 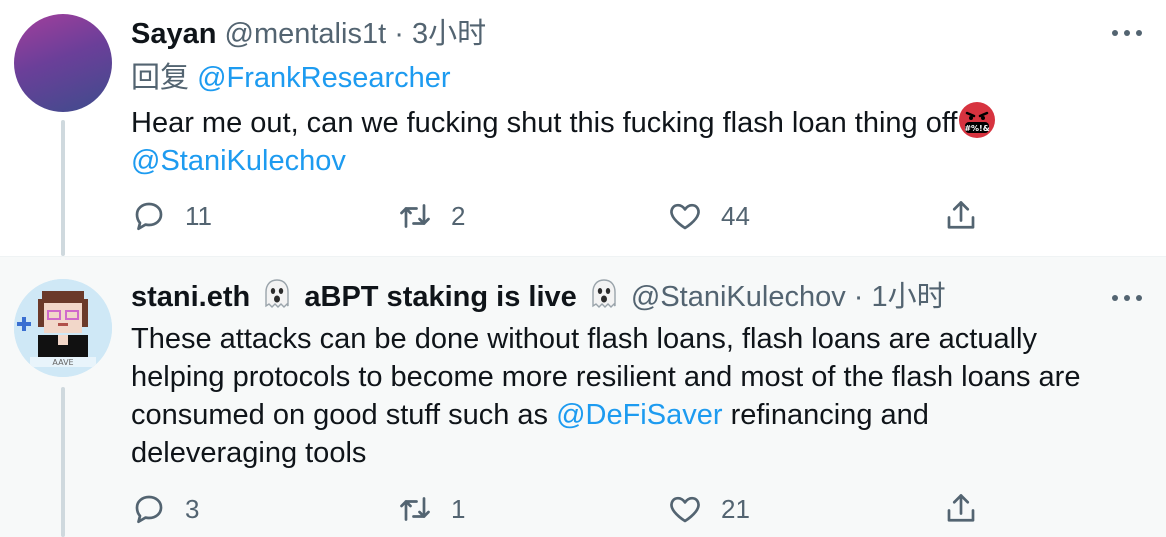 I want to click on reply-count: 11, so click(x=198, y=215).